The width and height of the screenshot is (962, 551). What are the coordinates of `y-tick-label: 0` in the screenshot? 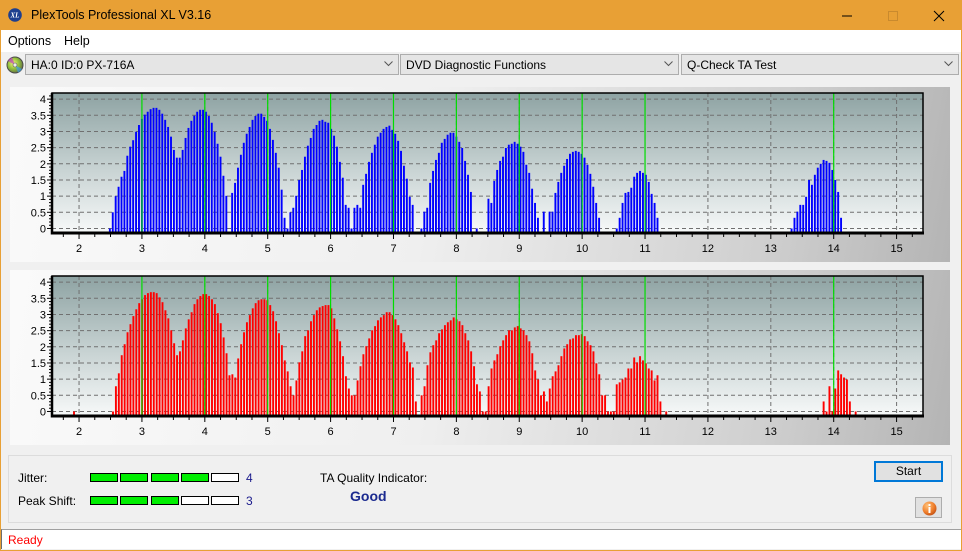 It's located at (43, 413).